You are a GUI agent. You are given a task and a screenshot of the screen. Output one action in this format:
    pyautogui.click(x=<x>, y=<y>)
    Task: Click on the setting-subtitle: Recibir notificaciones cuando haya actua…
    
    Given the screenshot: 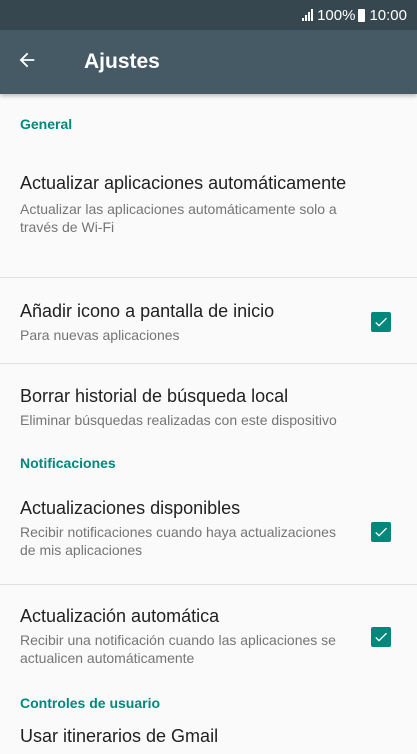 What is the action you would take?
    pyautogui.click(x=178, y=541)
    